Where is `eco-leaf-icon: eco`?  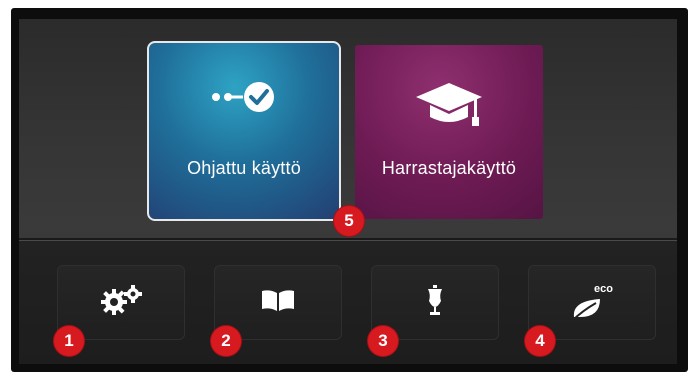
eco-leaf-icon: eco is located at coordinates (592, 303).